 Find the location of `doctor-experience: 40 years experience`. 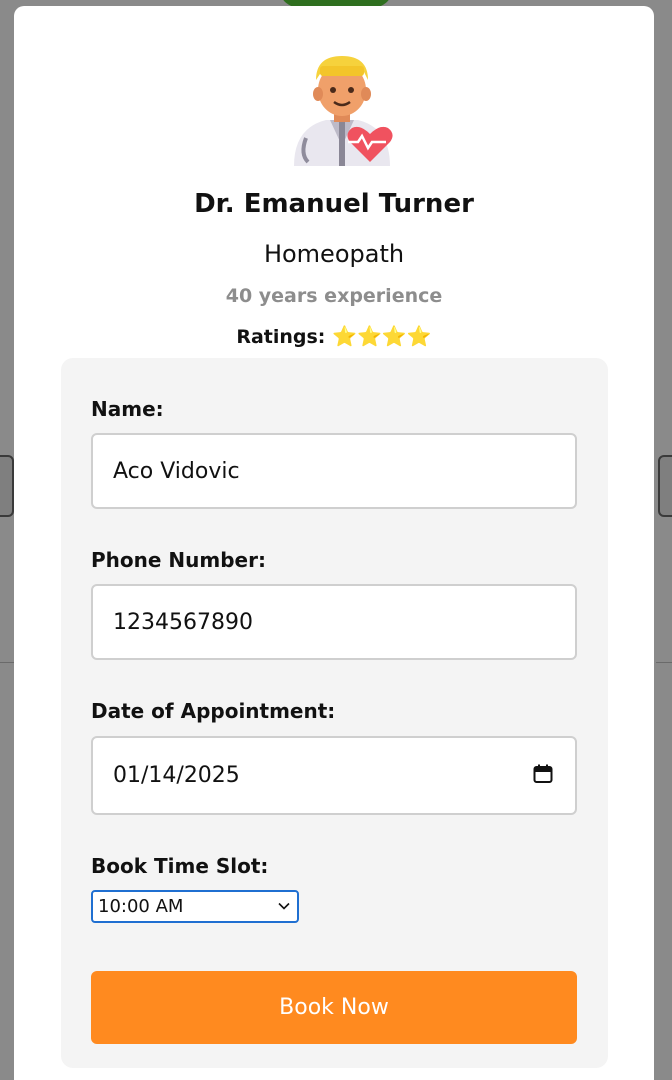

doctor-experience: 40 years experience is located at coordinates (334, 296).